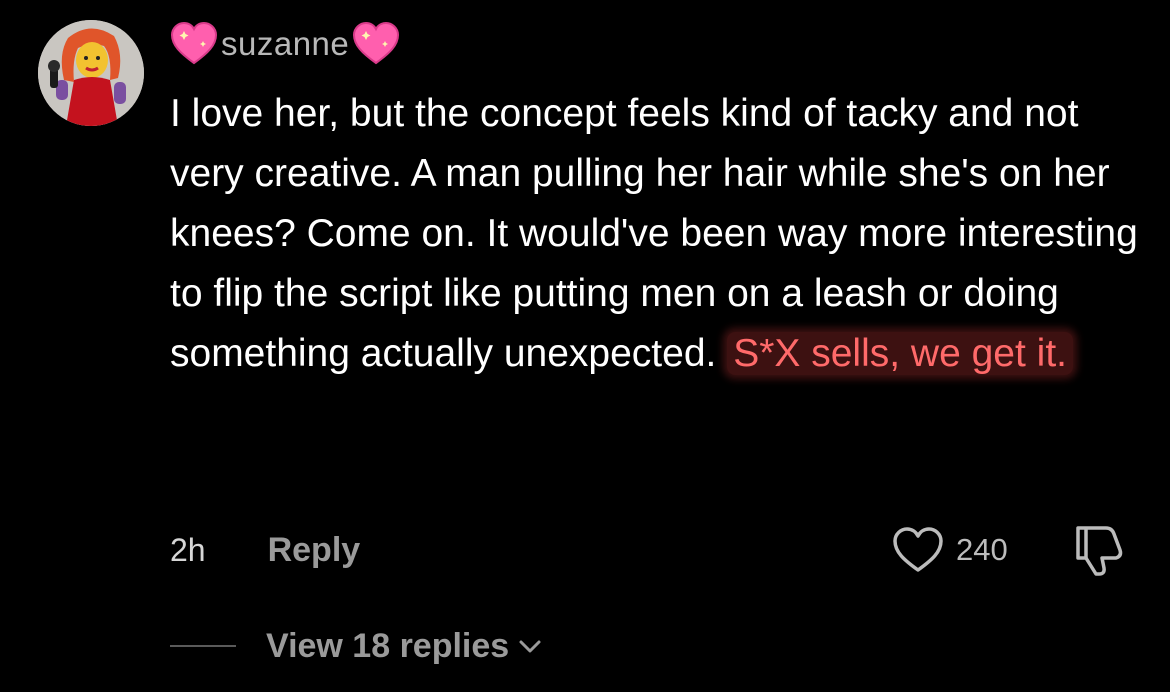  What do you see at coordinates (265, 550) in the screenshot?
I see `comment-meta: 2h Reply` at bounding box center [265, 550].